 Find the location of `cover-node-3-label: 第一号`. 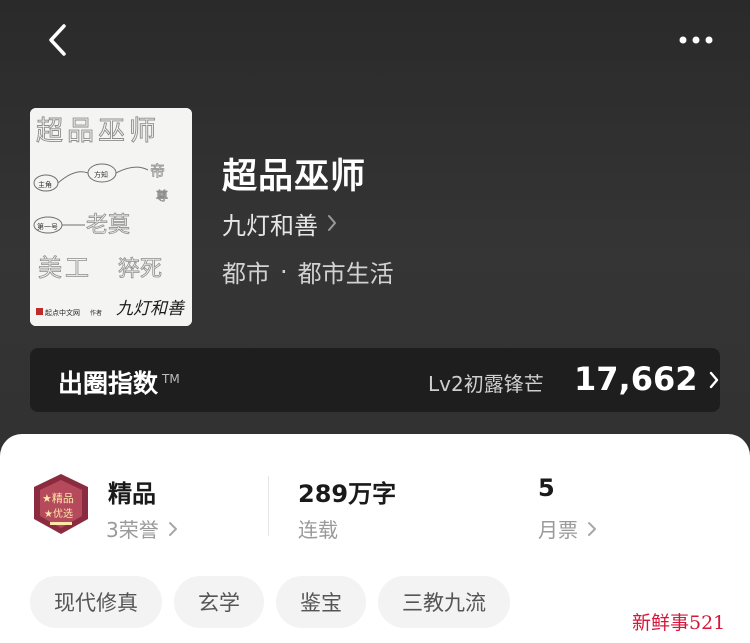

cover-node-3-label: 第一号 is located at coordinates (47, 226).